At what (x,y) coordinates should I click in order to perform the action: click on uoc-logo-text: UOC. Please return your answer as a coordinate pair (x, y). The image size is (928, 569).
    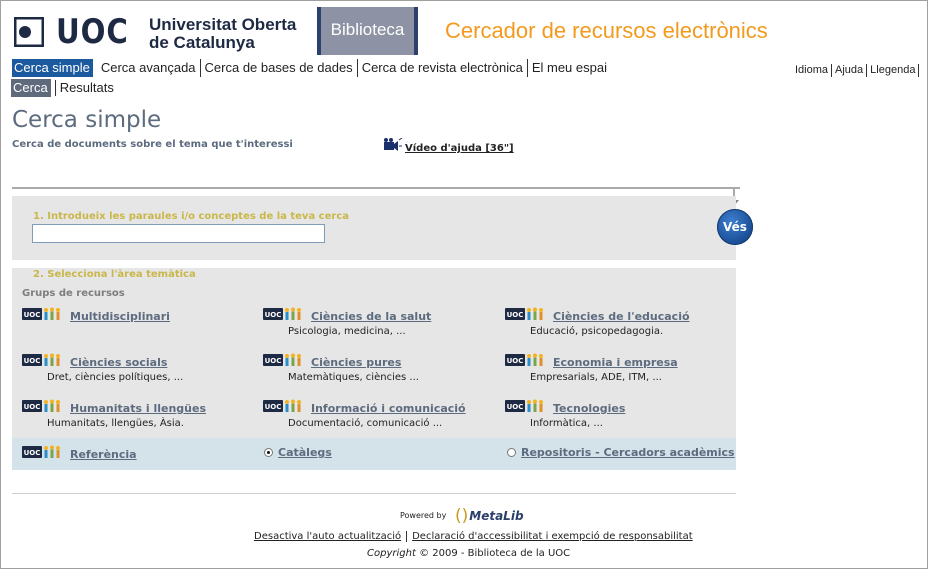
    Looking at the image, I should click on (92, 32).